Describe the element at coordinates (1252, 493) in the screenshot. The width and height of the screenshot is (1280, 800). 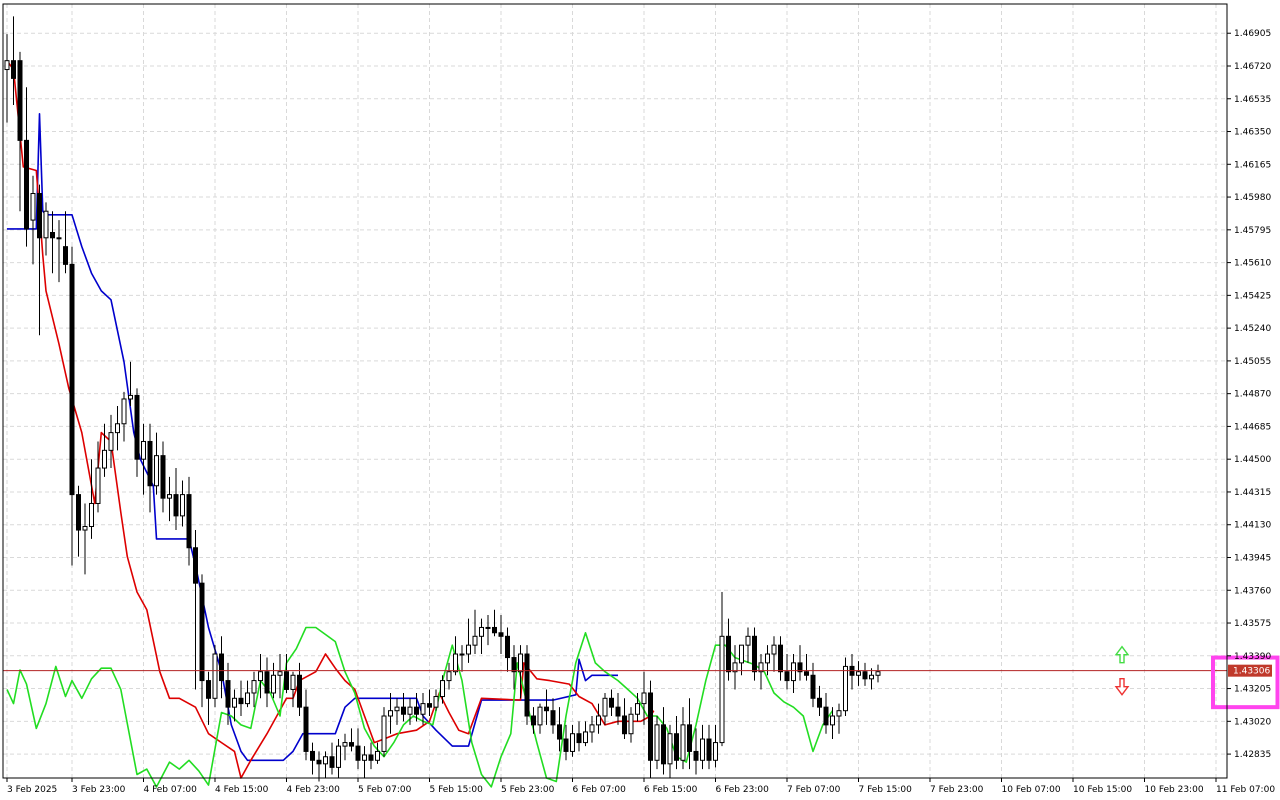
I see `y-tick-label: 1.44315` at that location.